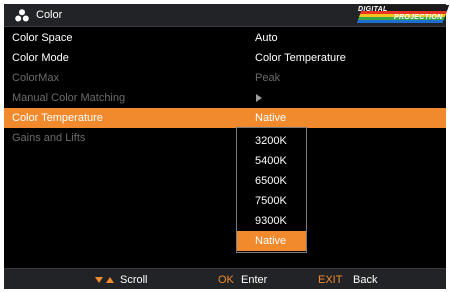 The image size is (450, 292). What do you see at coordinates (259, 98) in the screenshot?
I see `submenu-arrow-icon` at bounding box center [259, 98].